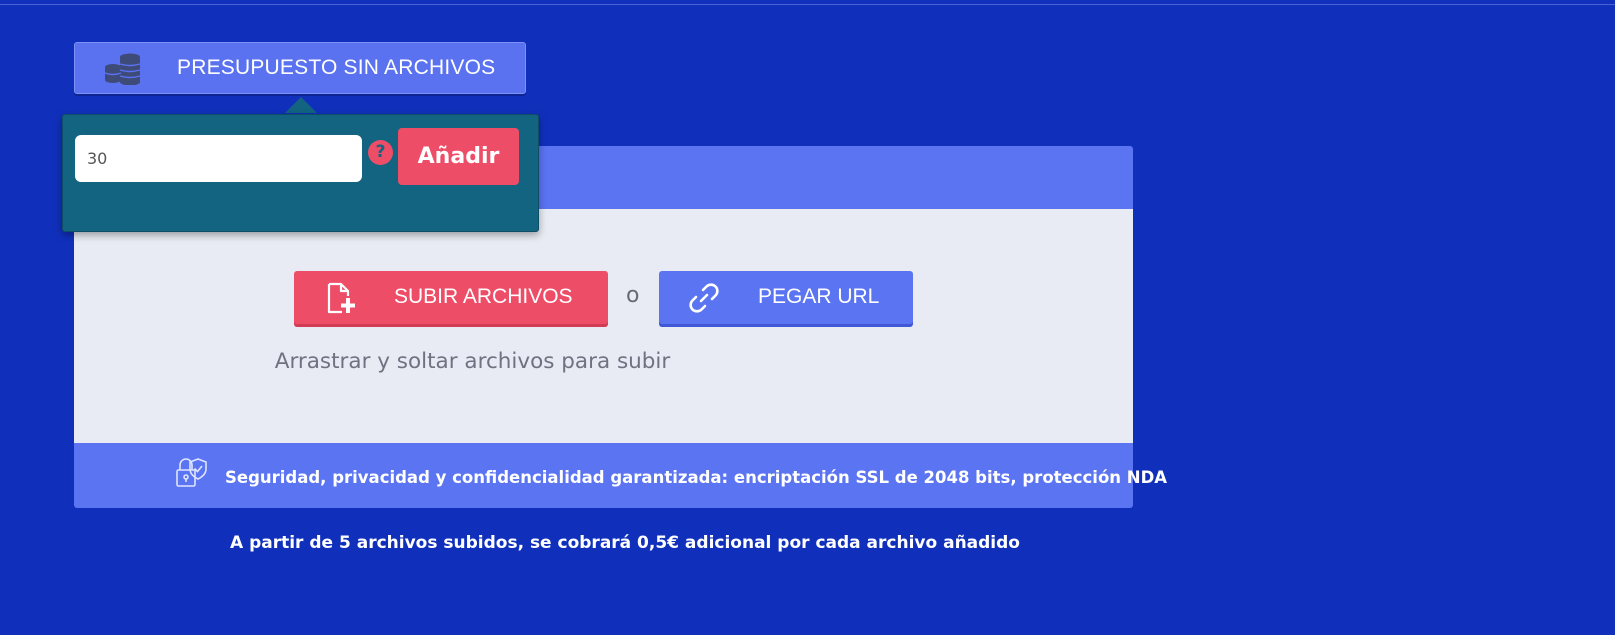 This screenshot has width=1615, height=635. What do you see at coordinates (380, 152) in the screenshot?
I see `help-icon: ?` at bounding box center [380, 152].